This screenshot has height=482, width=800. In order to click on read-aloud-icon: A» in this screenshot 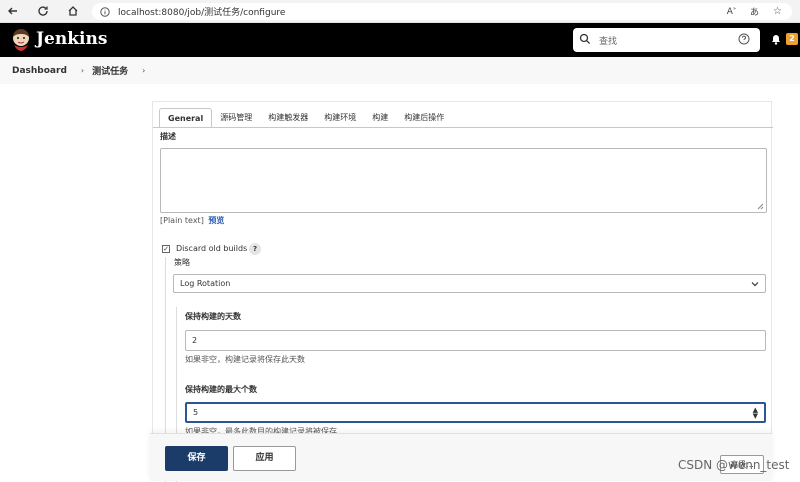, I will do `click(731, 11)`.